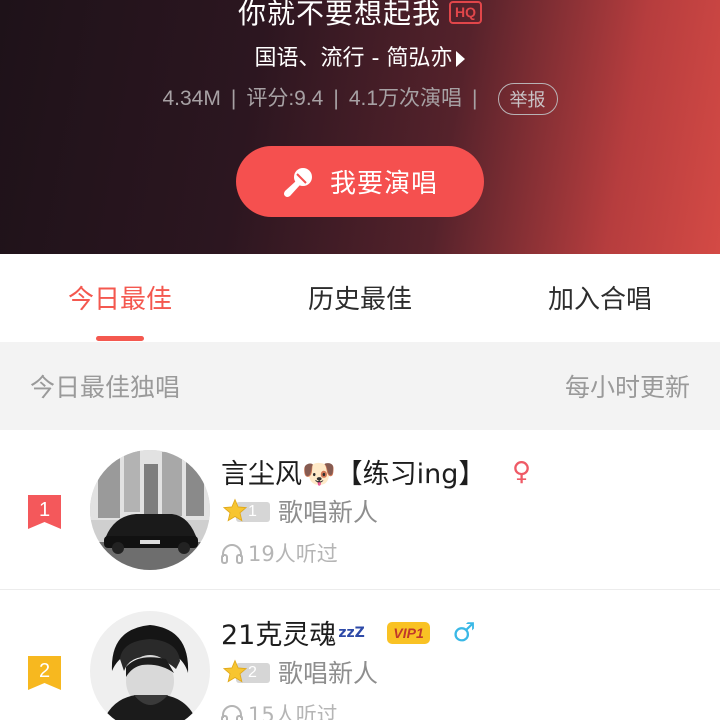  I want to click on section-note: 每小时更新, so click(627, 387).